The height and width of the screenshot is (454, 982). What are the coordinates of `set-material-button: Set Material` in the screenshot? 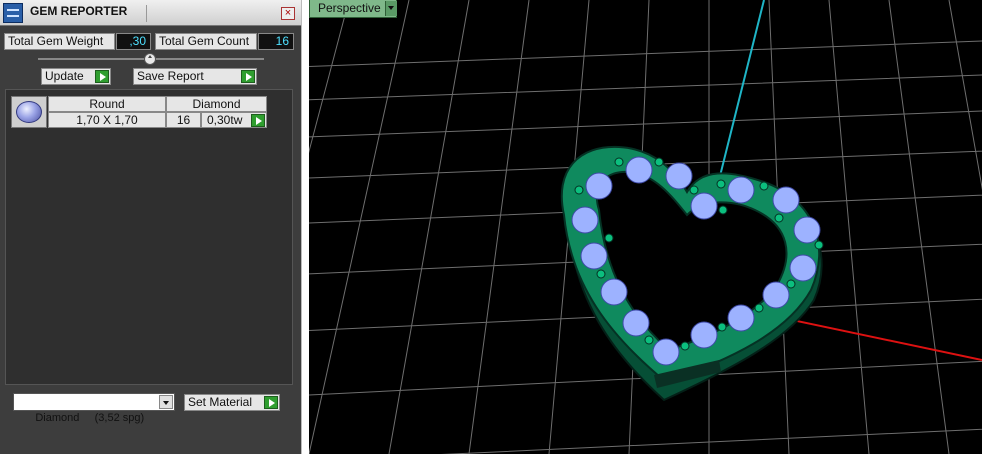 It's located at (232, 402).